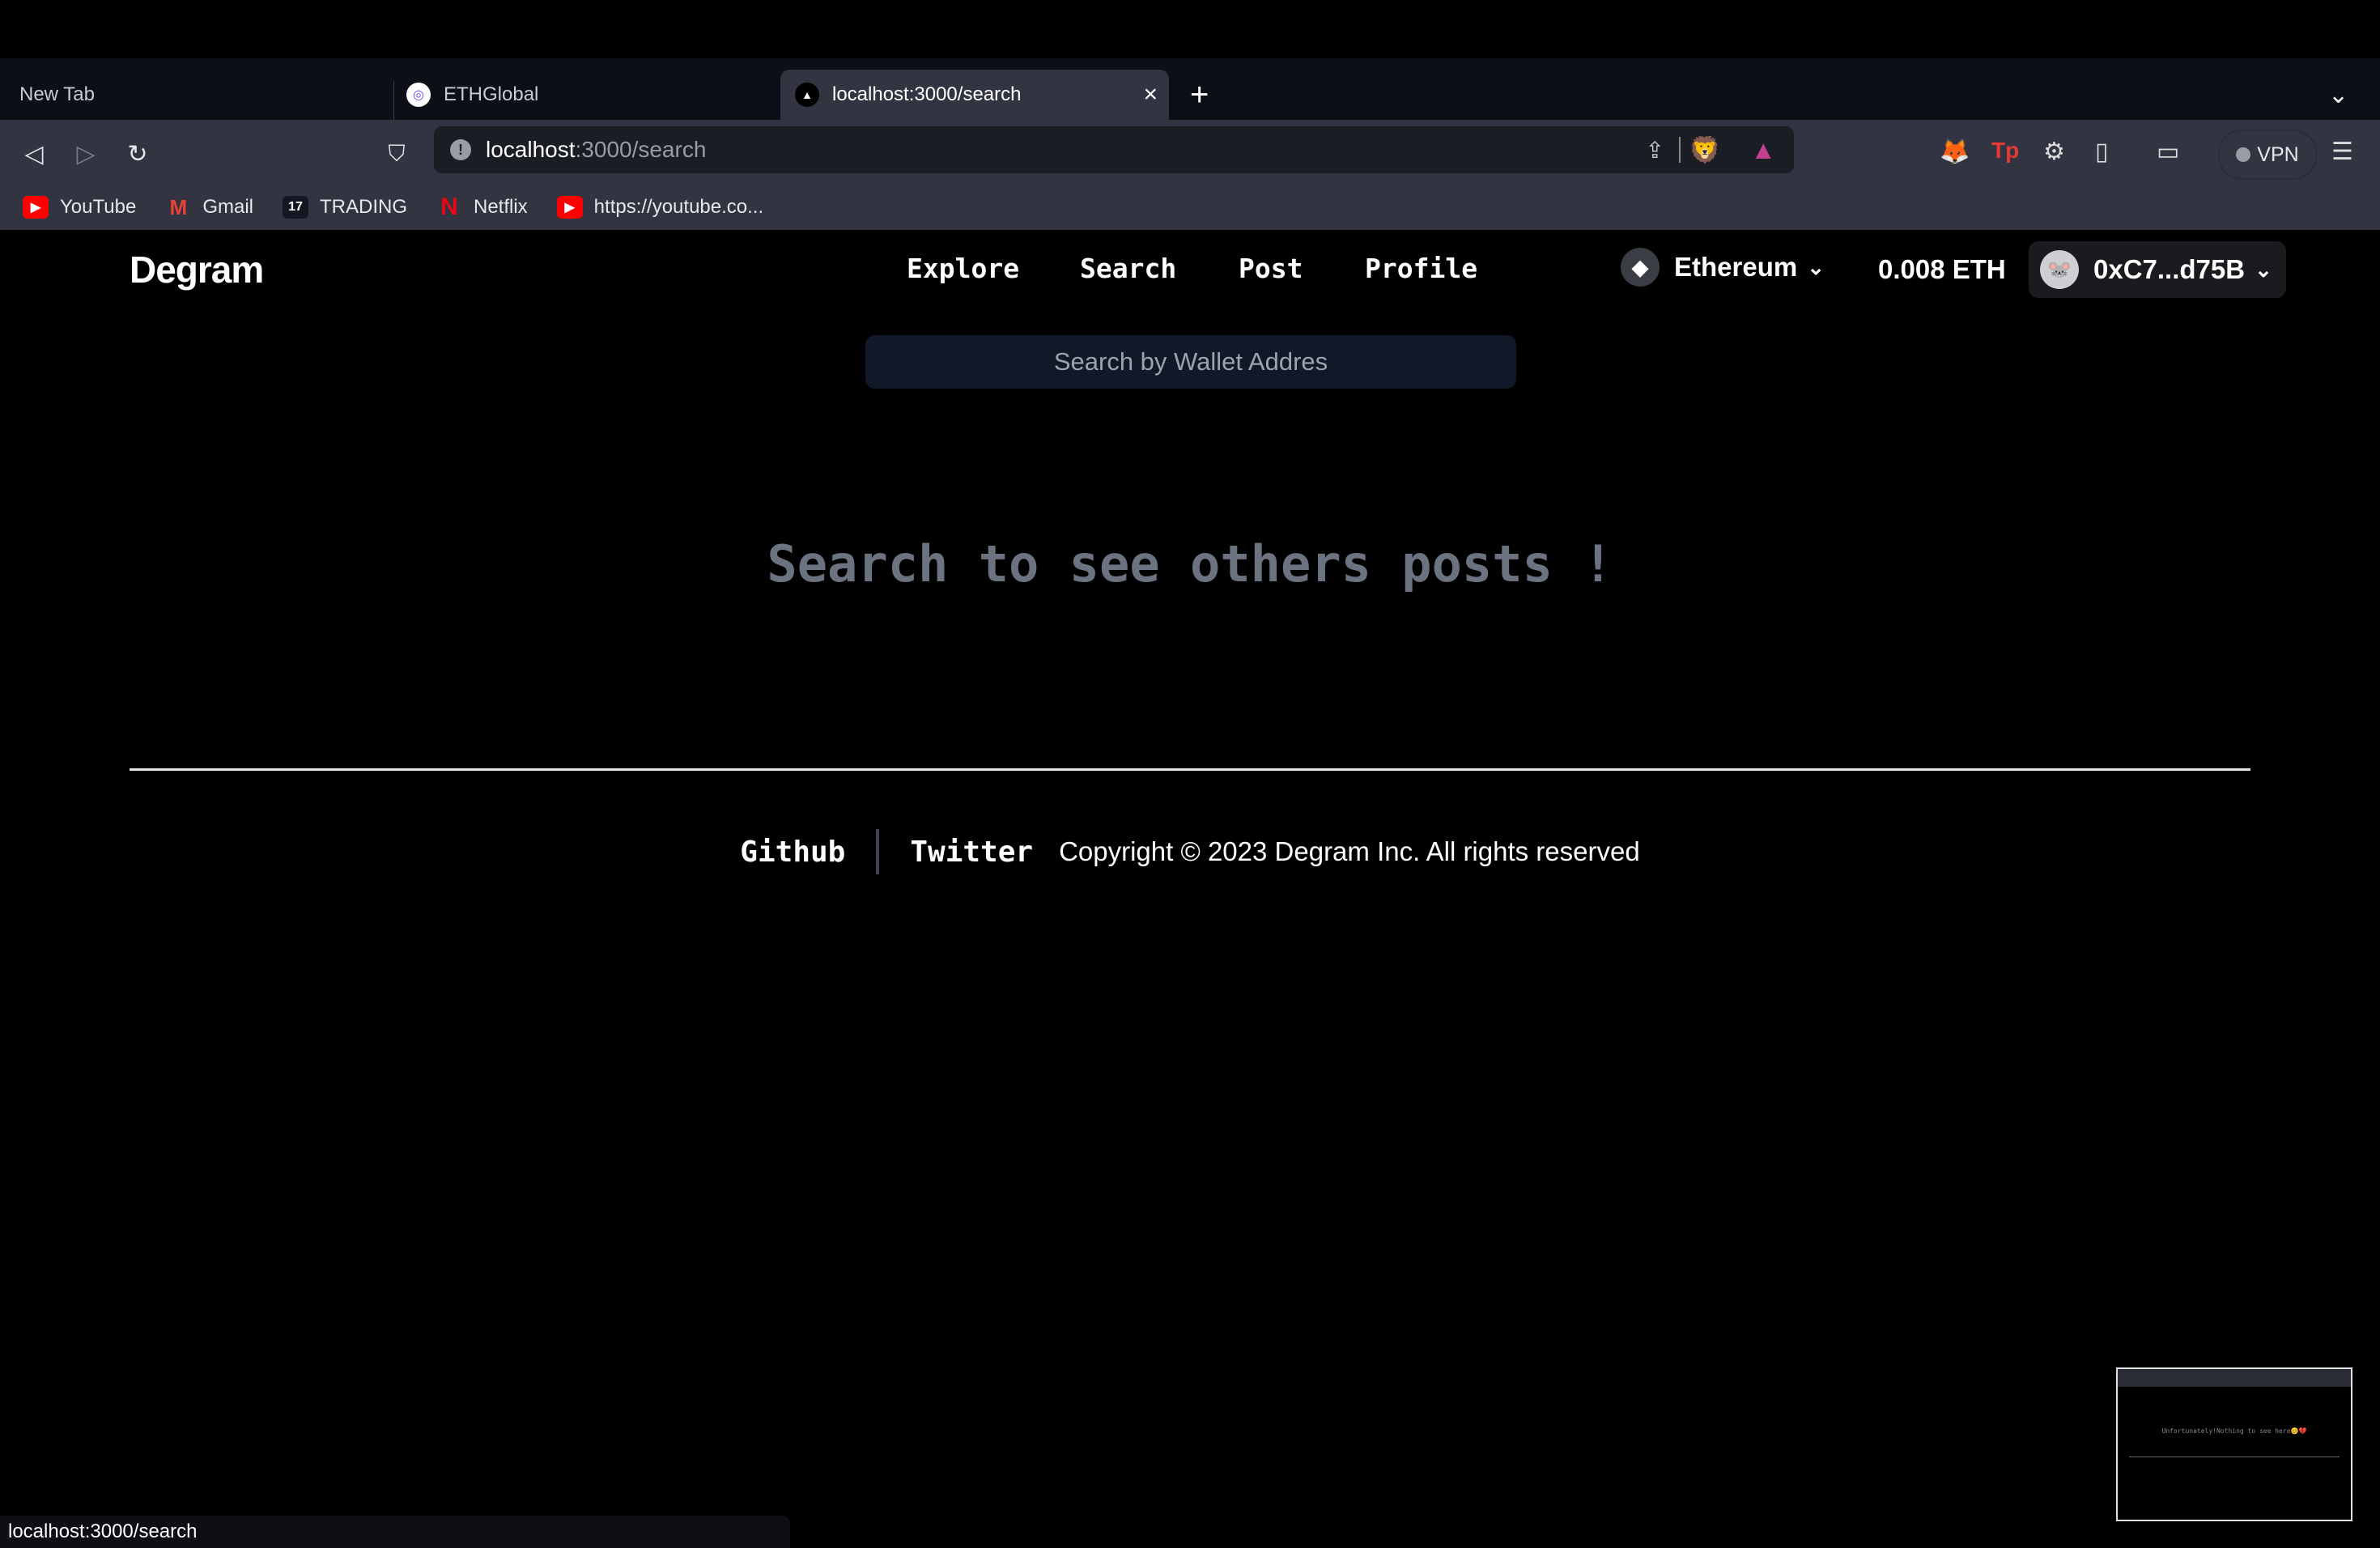  Describe the element at coordinates (363, 207) in the screenshot. I see `bookmark-label: TRADING` at that location.